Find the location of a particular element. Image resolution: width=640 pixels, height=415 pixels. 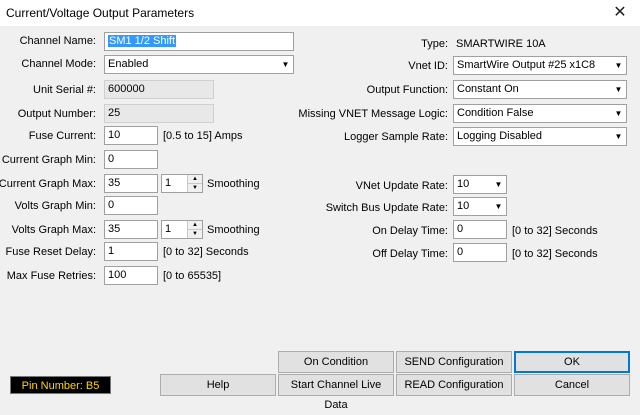

current-graph-min-label: Current Graph Min: is located at coordinates (48, 160).